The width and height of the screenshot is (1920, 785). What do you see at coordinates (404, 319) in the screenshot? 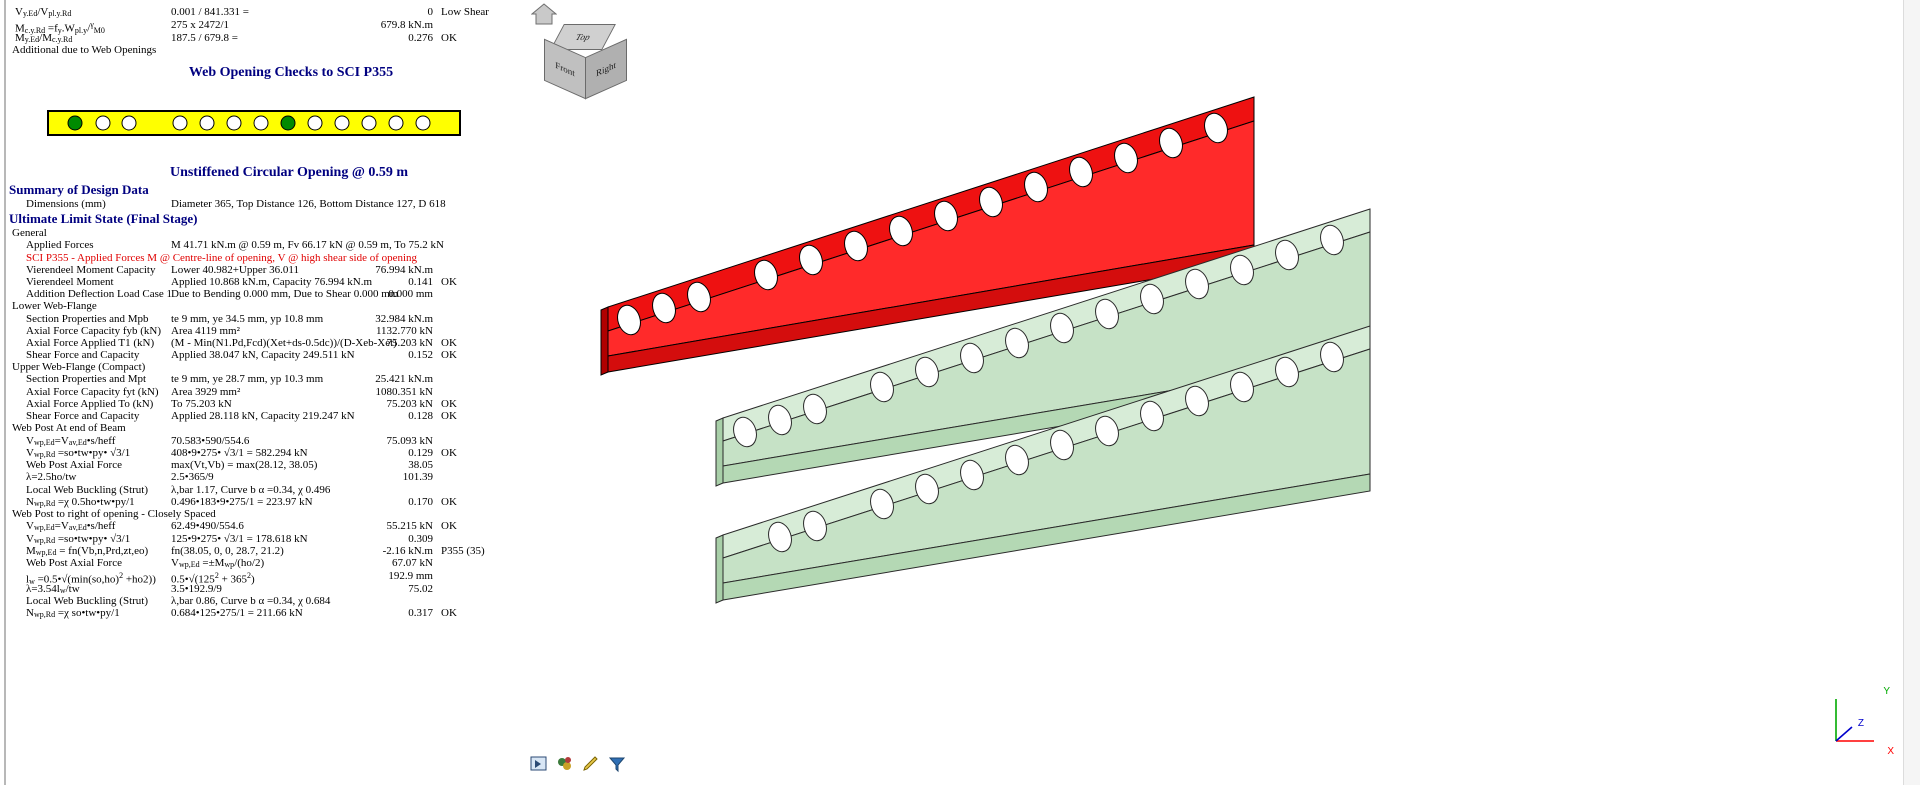
I see `row-value: 32.984 kN.m` at bounding box center [404, 319].